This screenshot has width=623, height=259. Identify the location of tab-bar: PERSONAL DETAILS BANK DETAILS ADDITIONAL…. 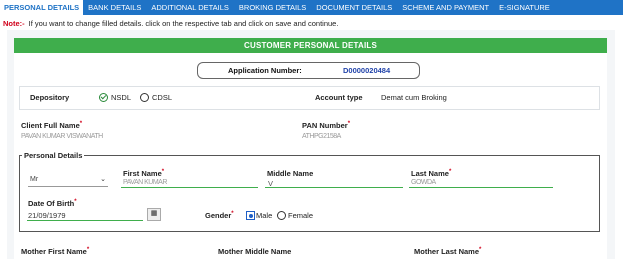
(311, 7).